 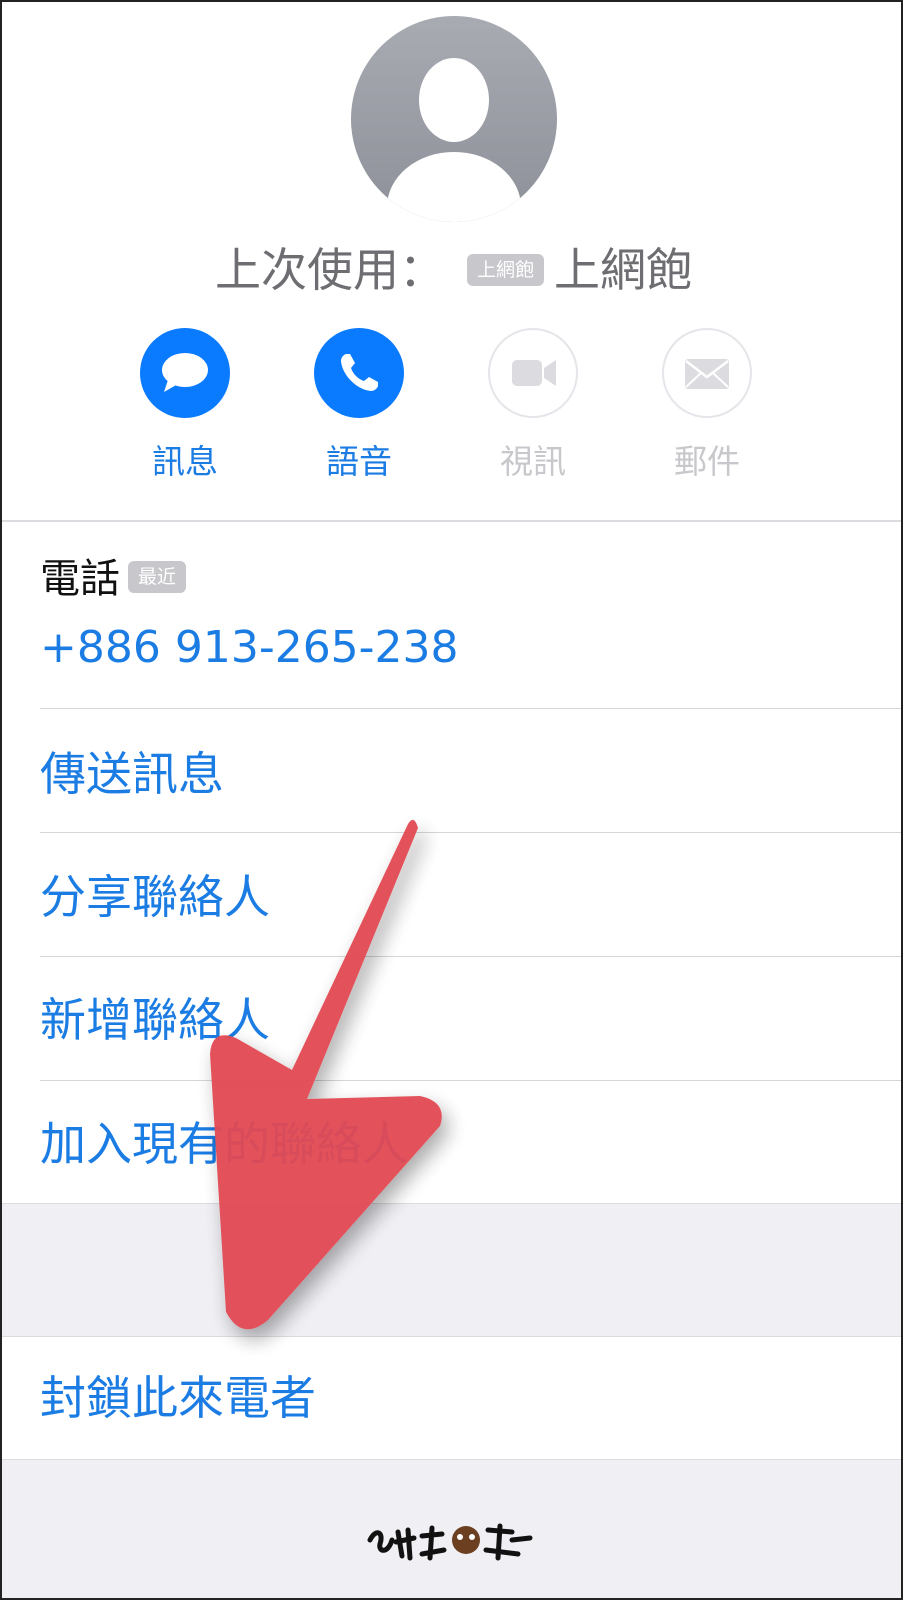 I want to click on mail-action-label: 郵件, so click(x=707, y=461).